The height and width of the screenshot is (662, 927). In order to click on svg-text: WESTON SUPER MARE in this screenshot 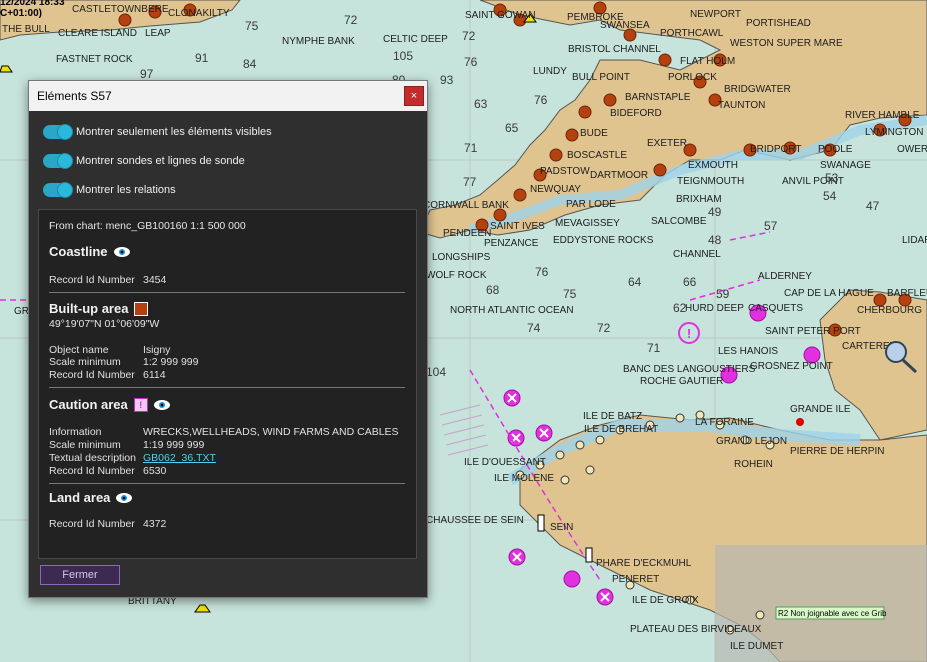, I will do `click(786, 43)`.